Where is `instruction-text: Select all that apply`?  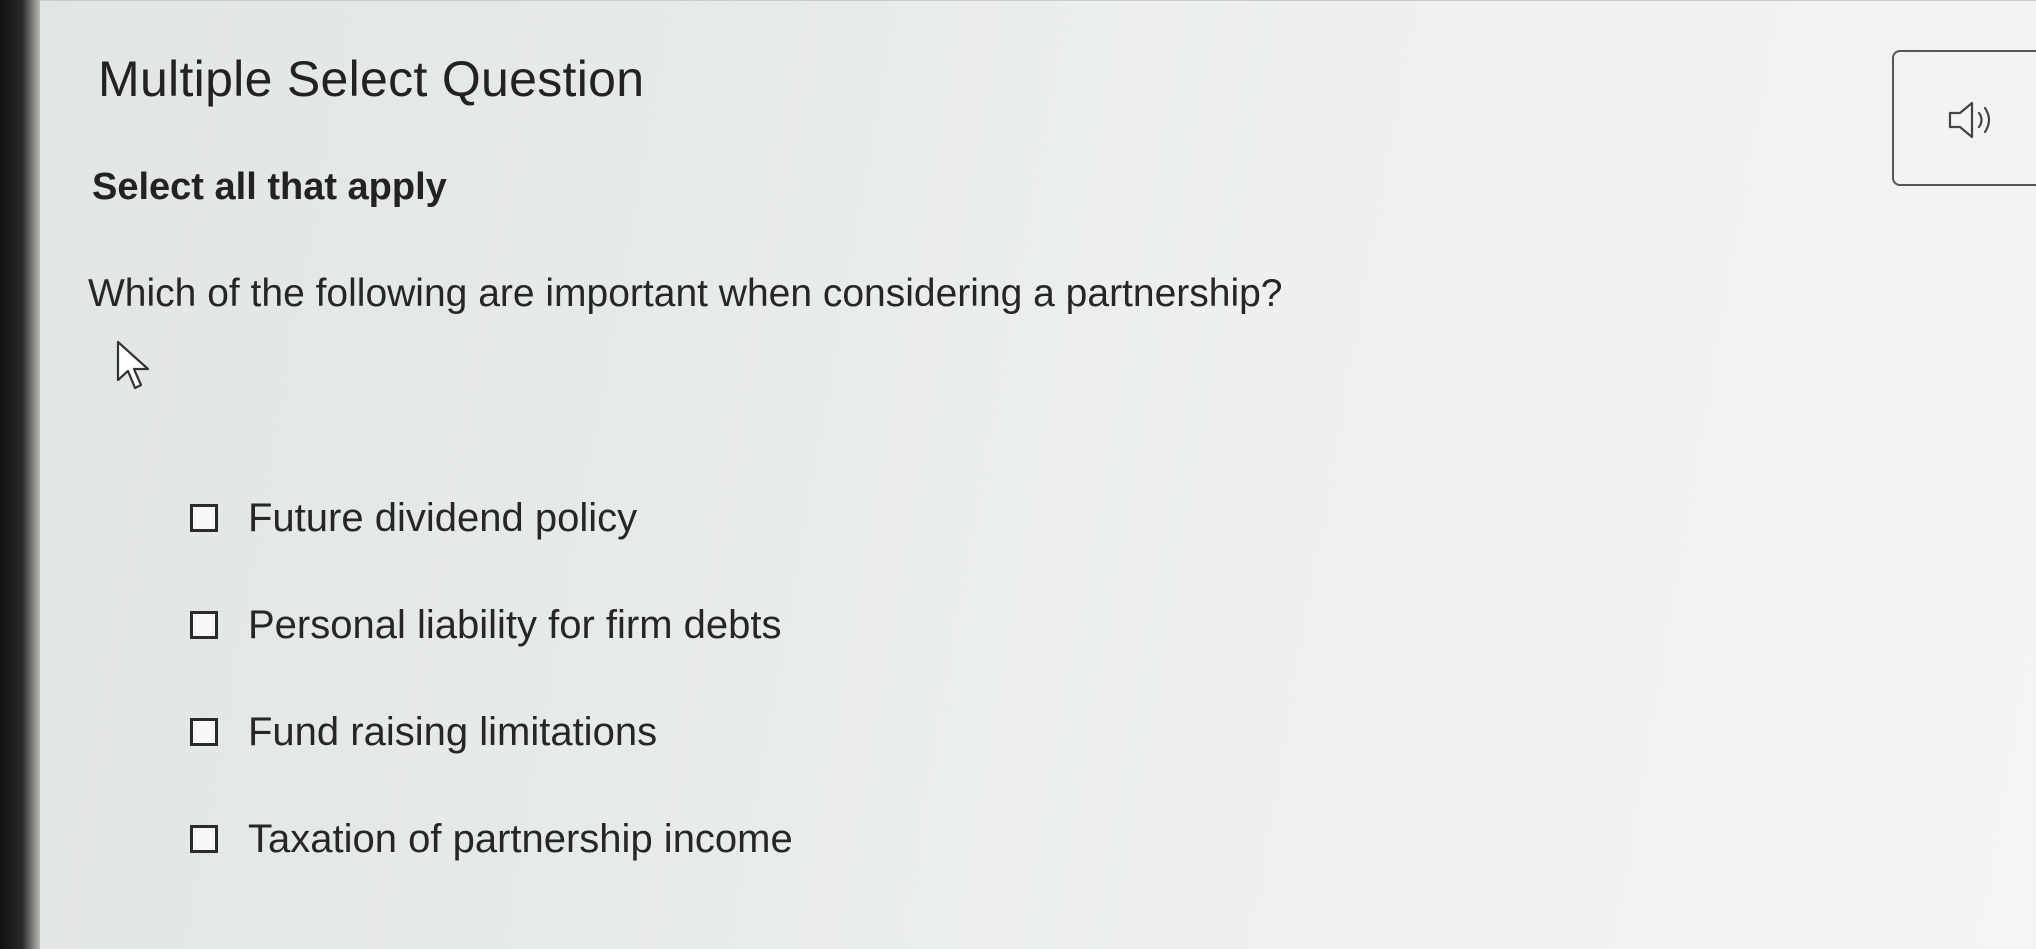
instruction-text: Select all that apply is located at coordinates (269, 187).